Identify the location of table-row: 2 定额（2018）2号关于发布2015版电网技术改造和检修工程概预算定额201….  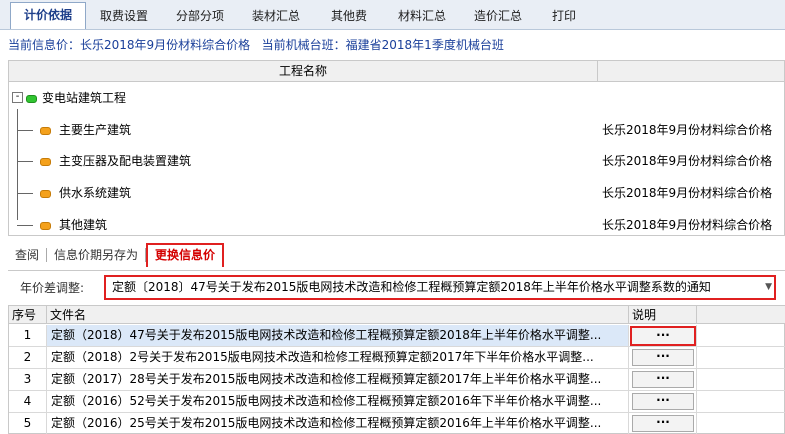
(397, 358).